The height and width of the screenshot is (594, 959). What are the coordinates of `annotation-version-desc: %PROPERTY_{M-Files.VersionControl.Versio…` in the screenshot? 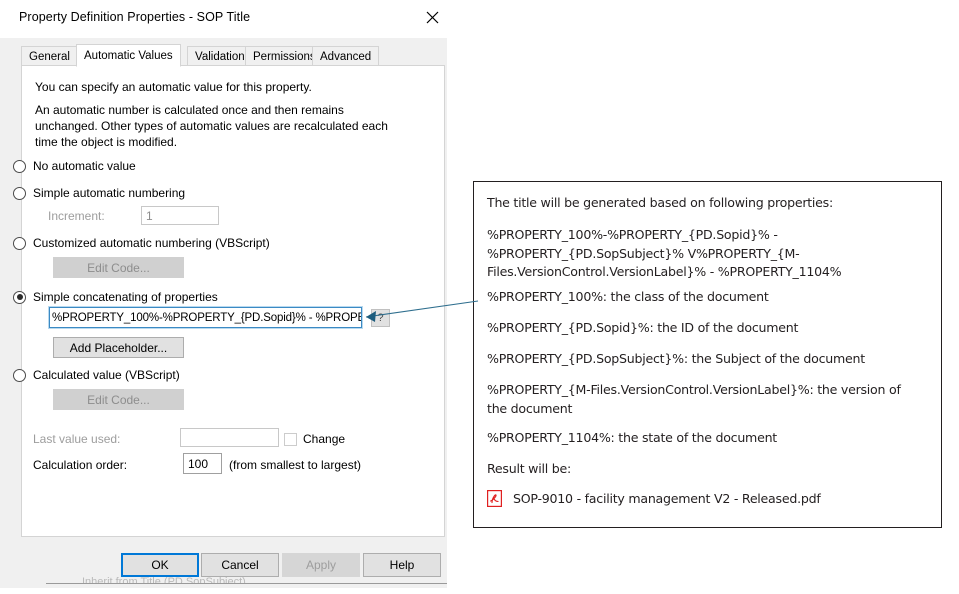 It's located at (694, 399).